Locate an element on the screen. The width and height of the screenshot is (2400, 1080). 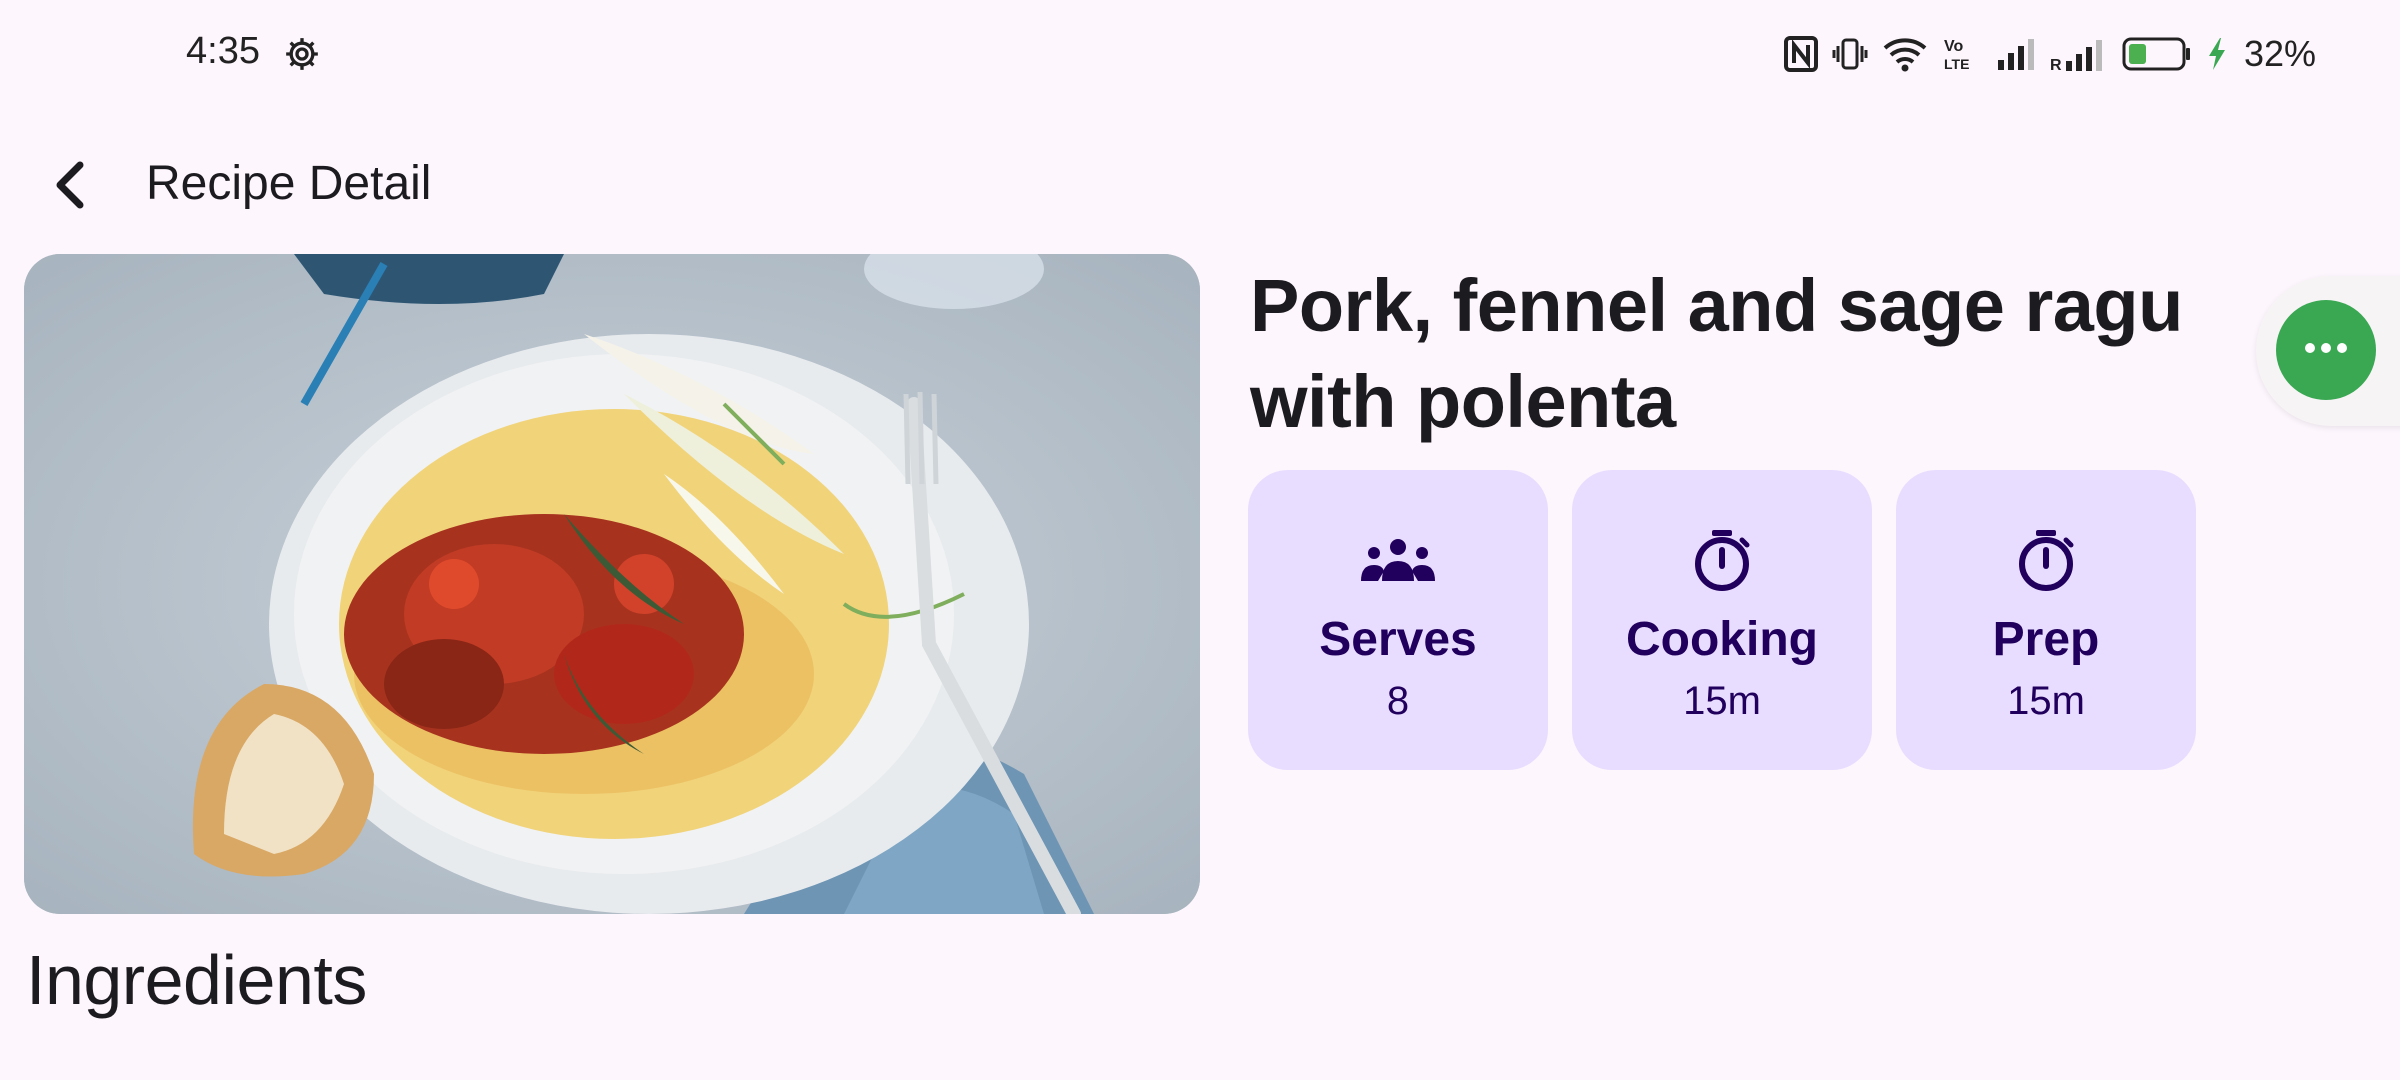
back-button is located at coordinates (71, 187).